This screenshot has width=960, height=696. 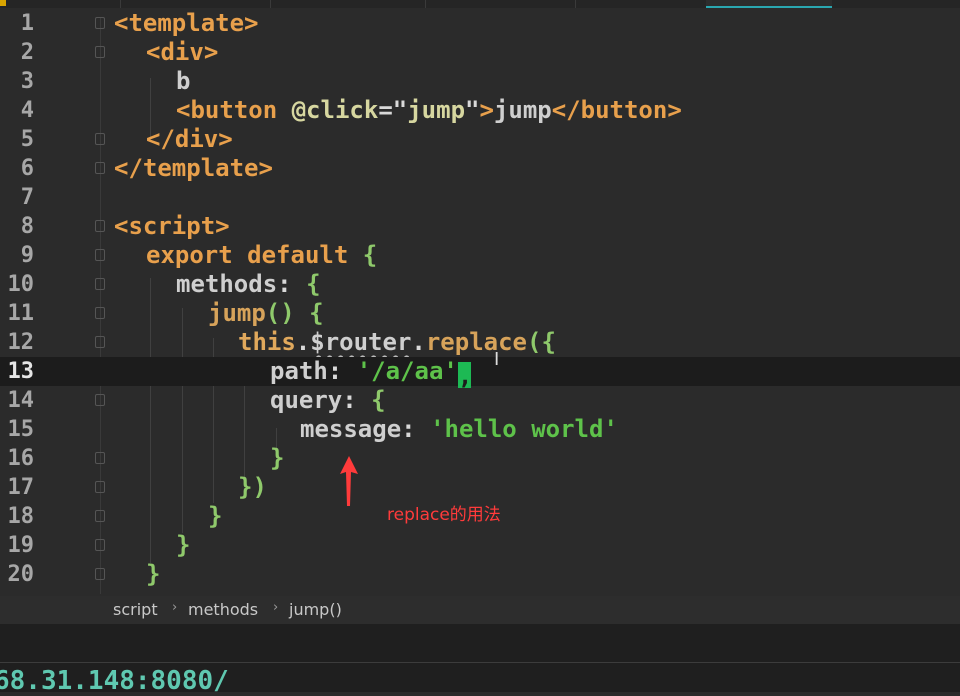 I want to click on code-line: 15 message: 'hello world', so click(x=480, y=429).